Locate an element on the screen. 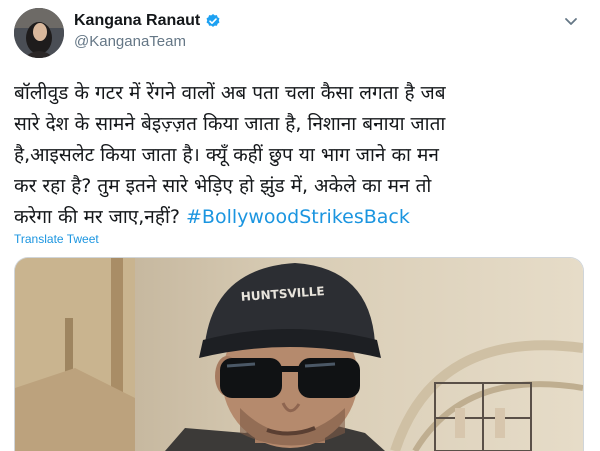  tweet-line-text: करेगा की मर जाए,नहीं? is located at coordinates (100, 217).